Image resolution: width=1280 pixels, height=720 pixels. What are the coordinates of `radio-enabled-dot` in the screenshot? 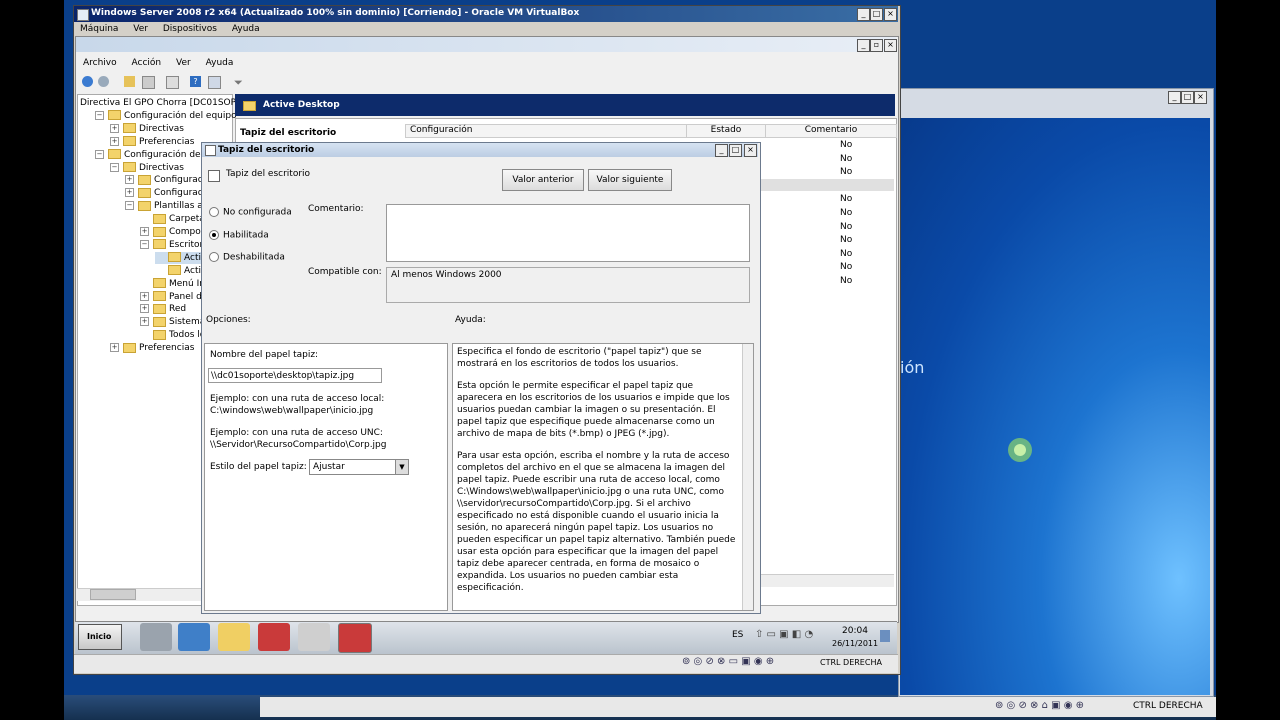 It's located at (214, 235).